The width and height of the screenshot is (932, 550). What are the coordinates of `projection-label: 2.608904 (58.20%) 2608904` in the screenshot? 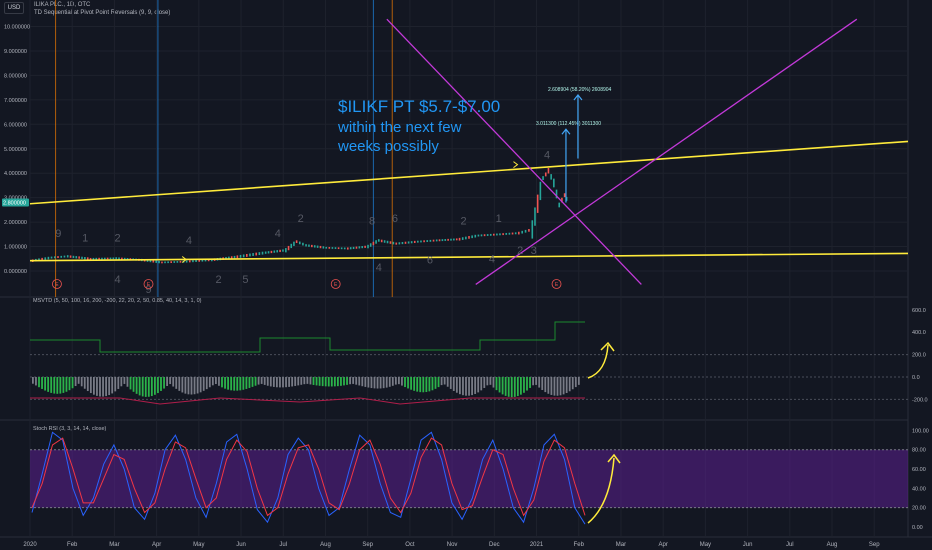 It's located at (580, 90).